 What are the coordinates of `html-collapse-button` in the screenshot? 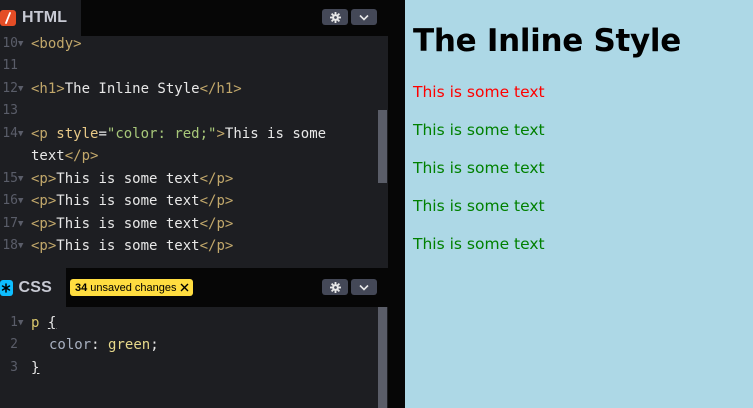 It's located at (364, 17).